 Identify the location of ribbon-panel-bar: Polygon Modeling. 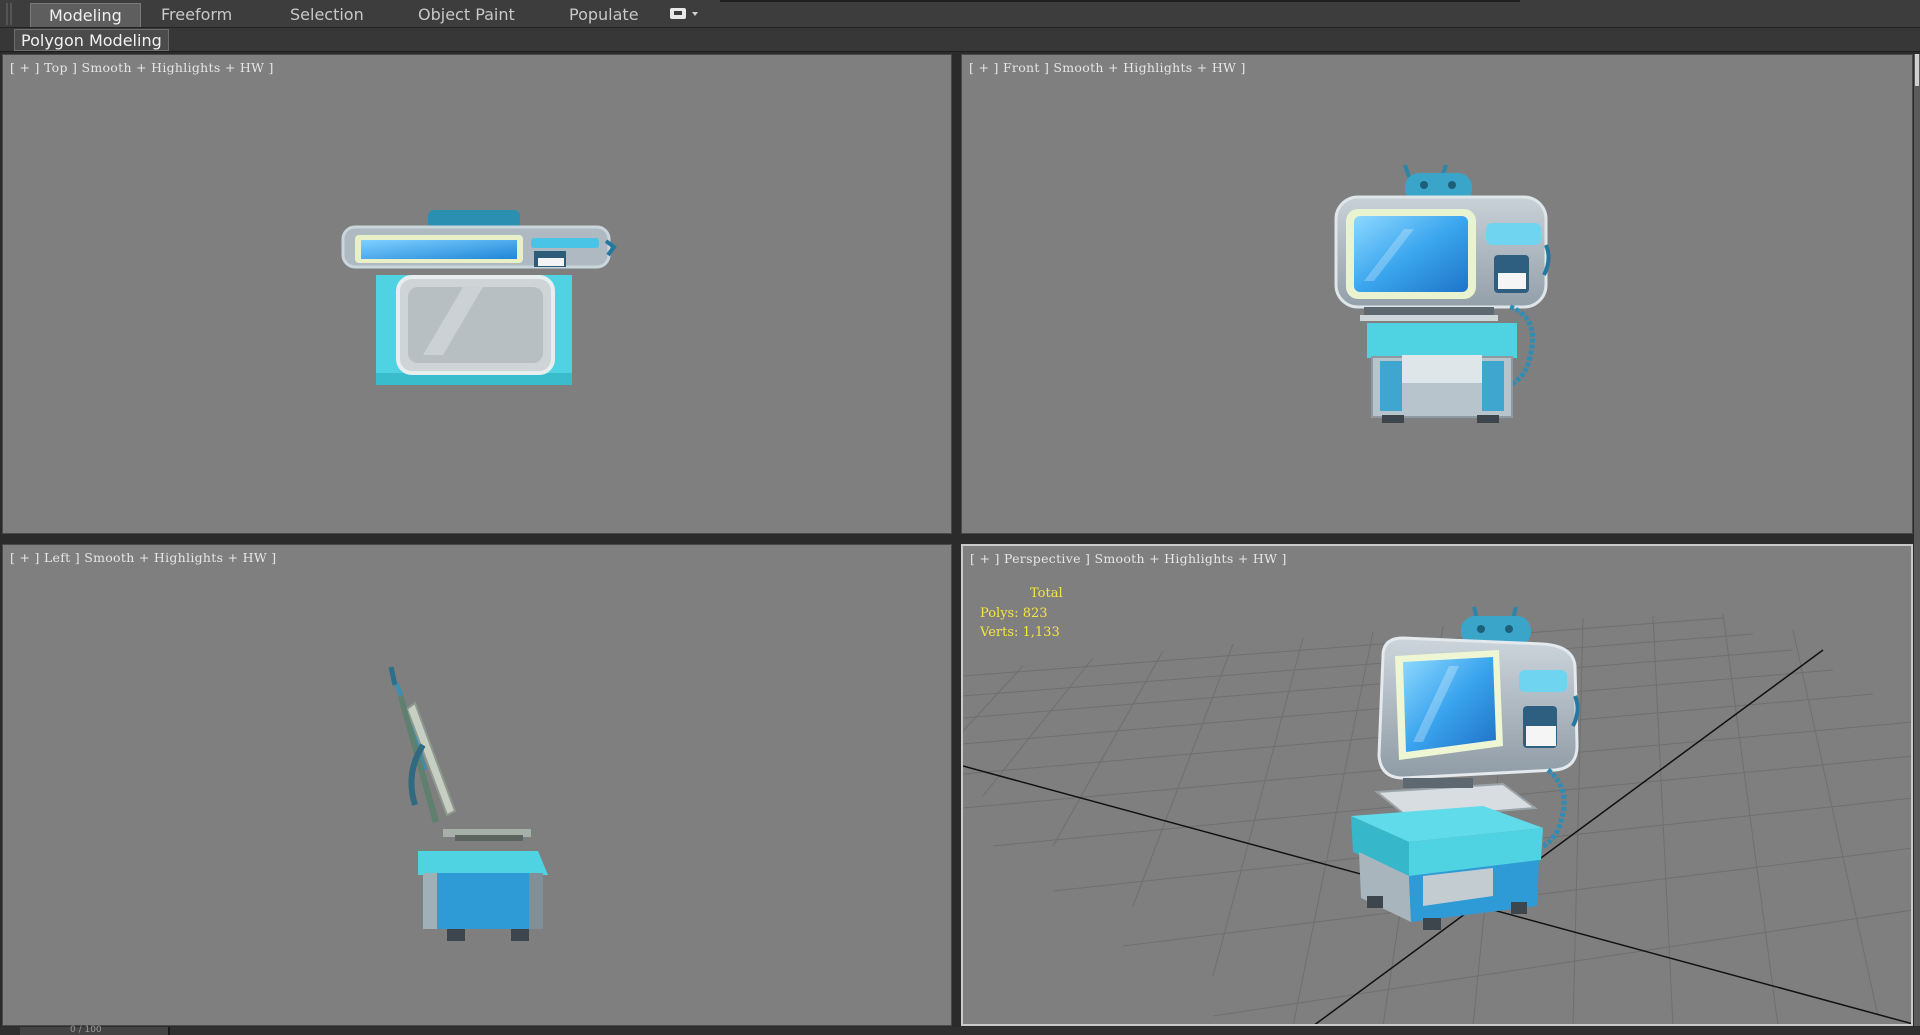
(960, 40).